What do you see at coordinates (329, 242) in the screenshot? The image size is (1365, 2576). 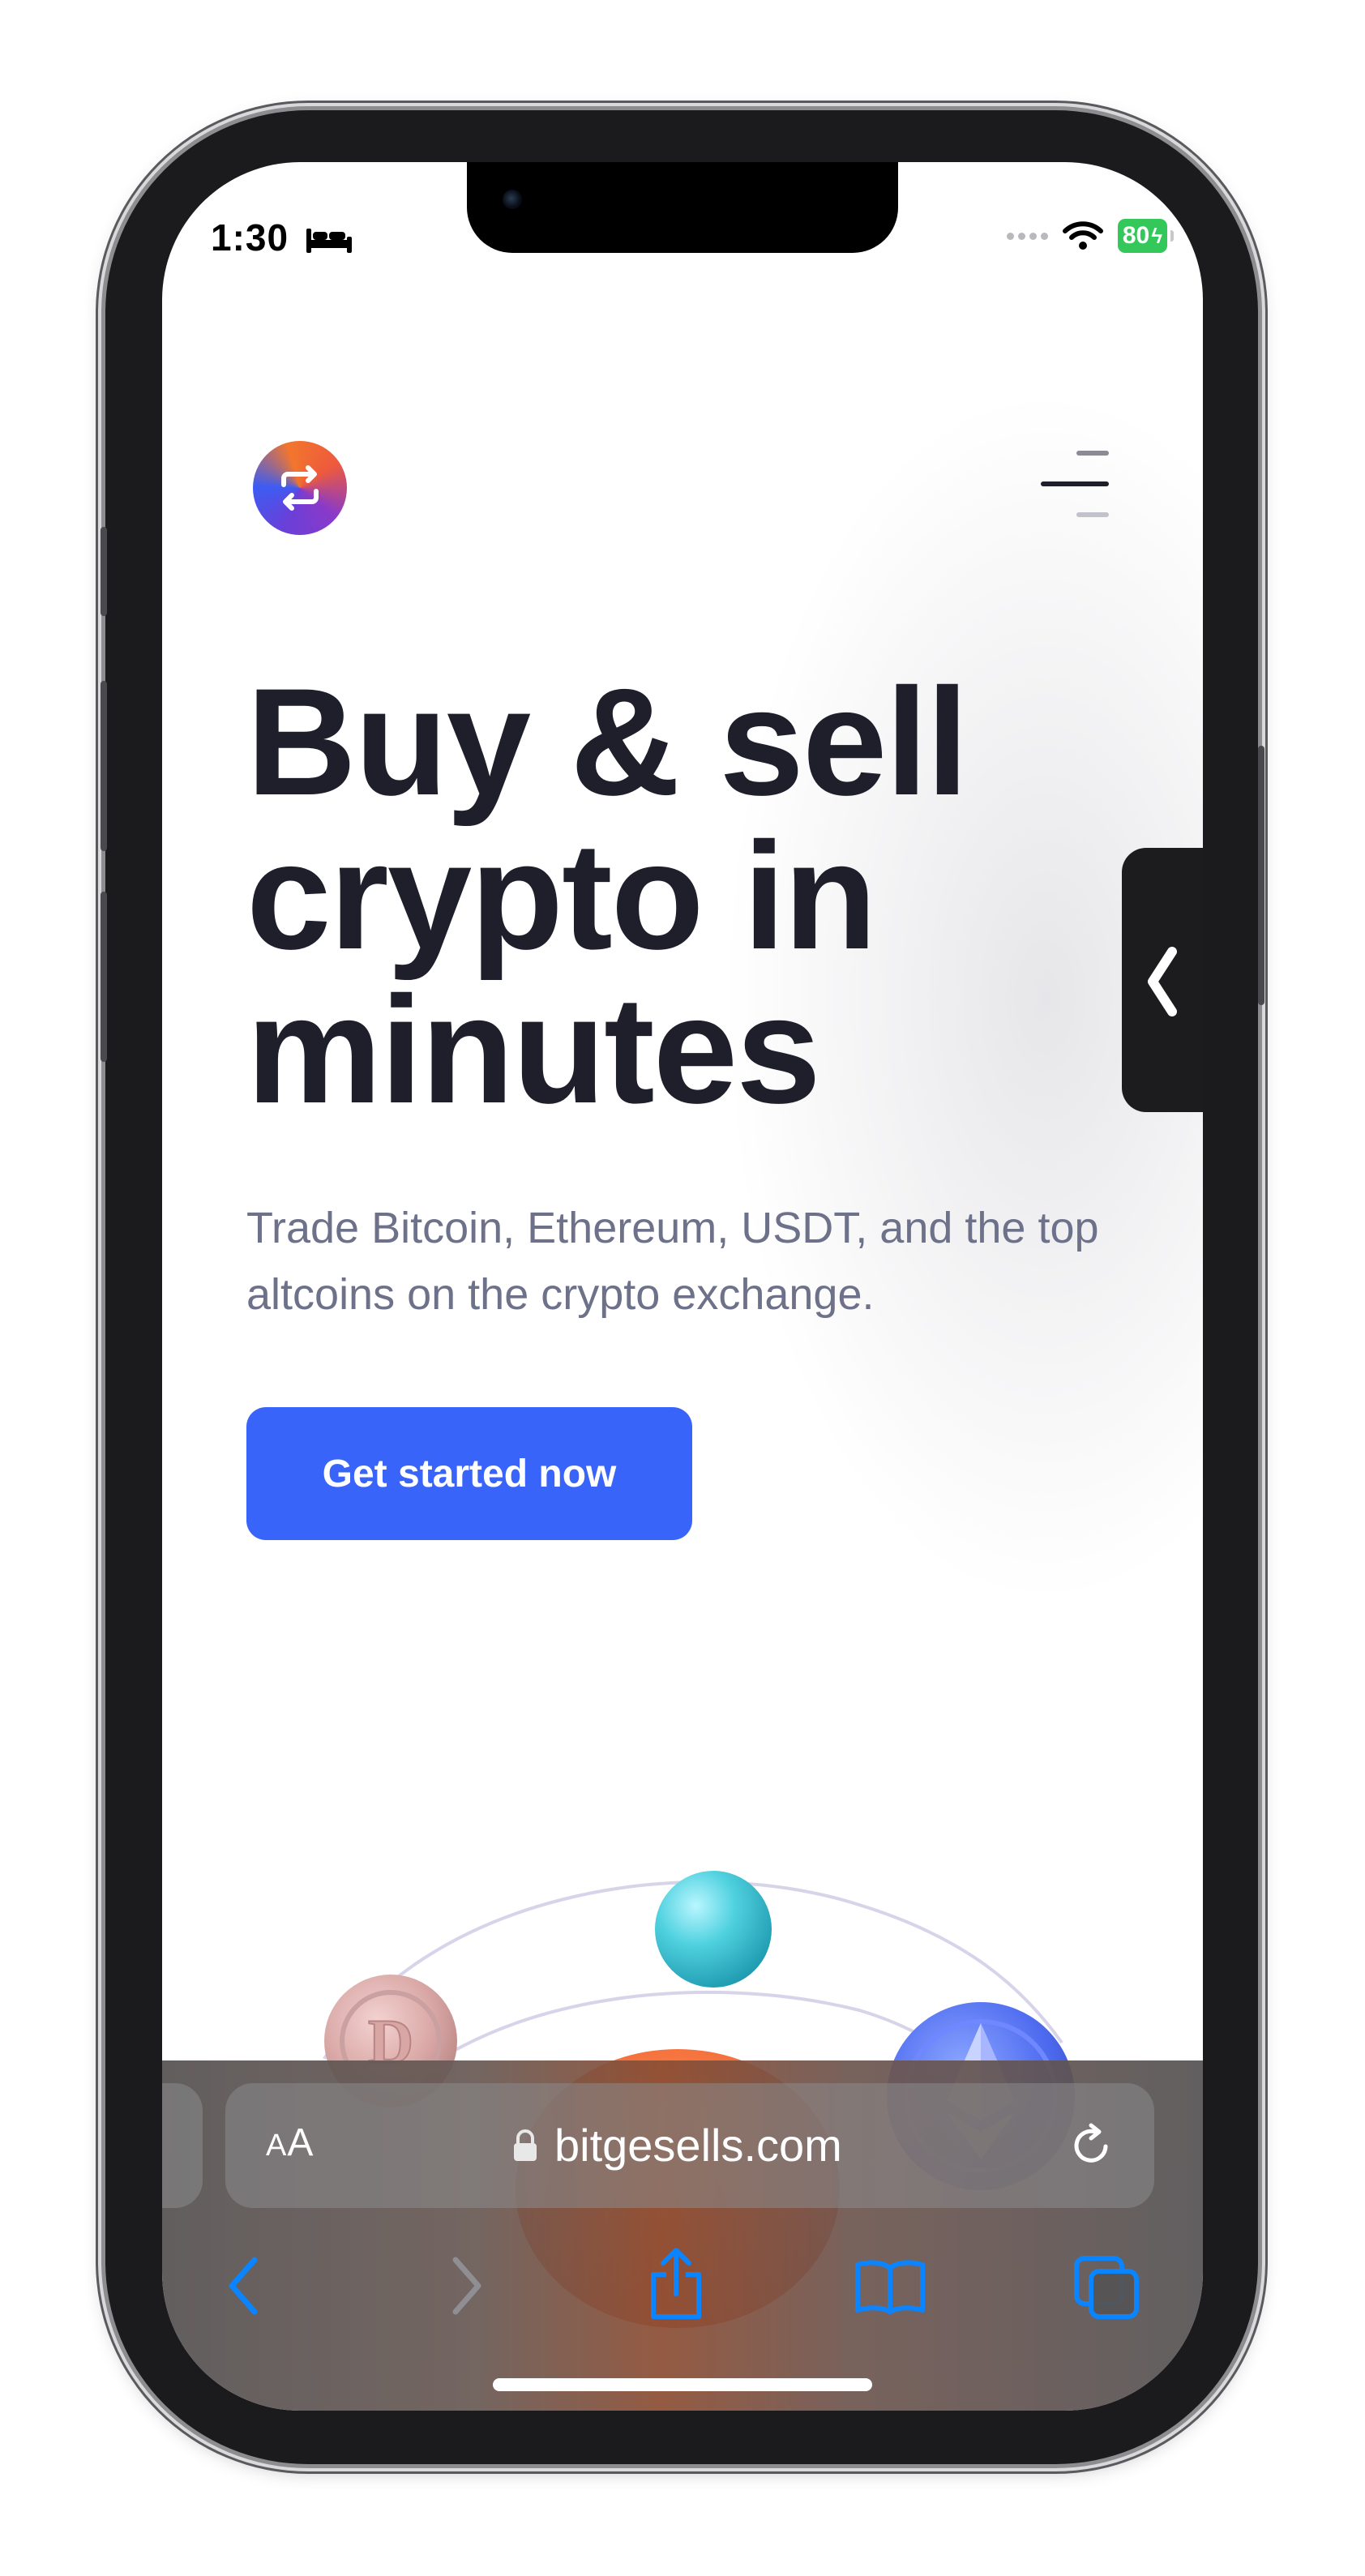 I see `sleep-focus-icon` at bounding box center [329, 242].